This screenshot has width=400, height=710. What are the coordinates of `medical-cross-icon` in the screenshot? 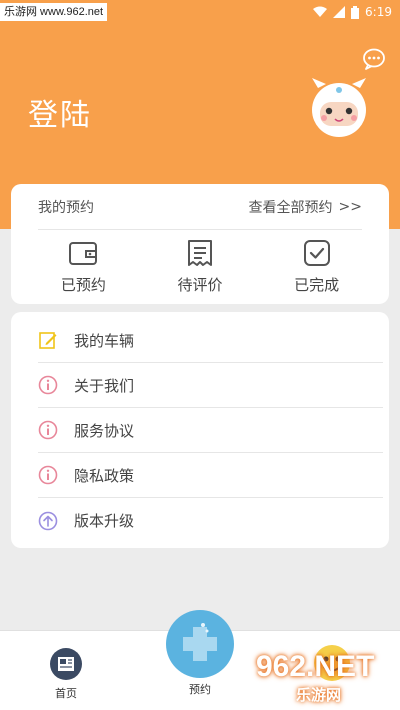 It's located at (200, 644).